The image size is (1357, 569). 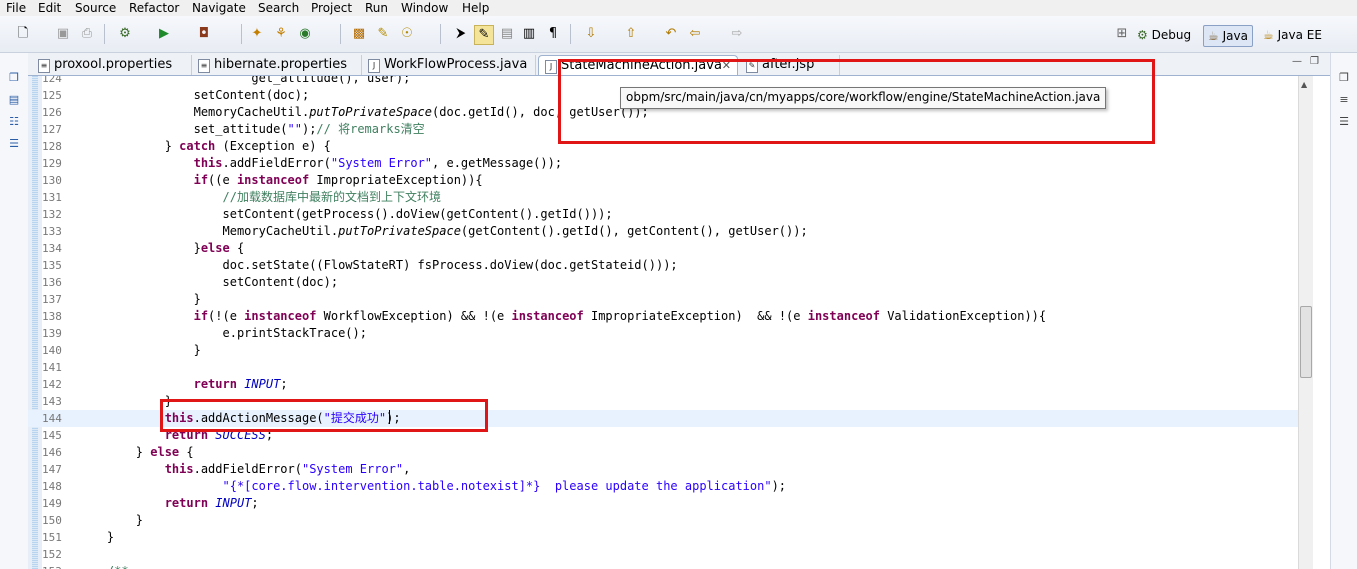 What do you see at coordinates (856, 101) in the screenshot?
I see `annotation-box-tab-path` at bounding box center [856, 101].